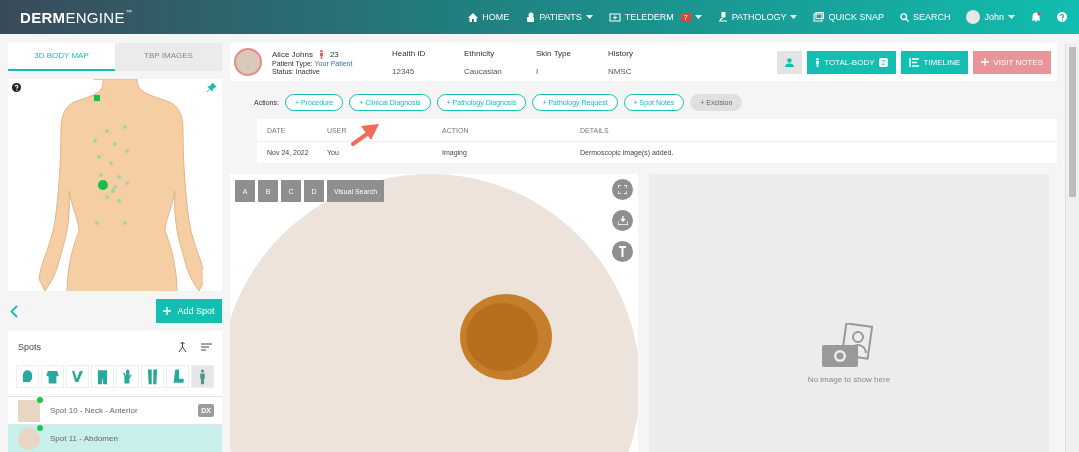 Image resolution: width=1079 pixels, height=452 pixels. I want to click on field-value: NMSC, so click(620, 71).